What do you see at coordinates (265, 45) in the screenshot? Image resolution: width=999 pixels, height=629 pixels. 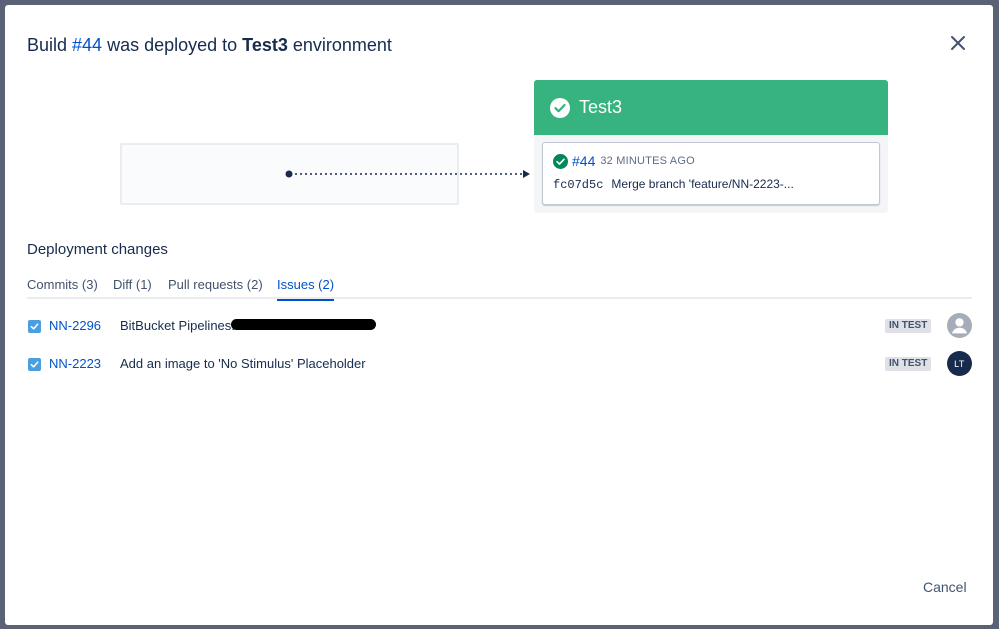 I see `environment-name: Test3` at bounding box center [265, 45].